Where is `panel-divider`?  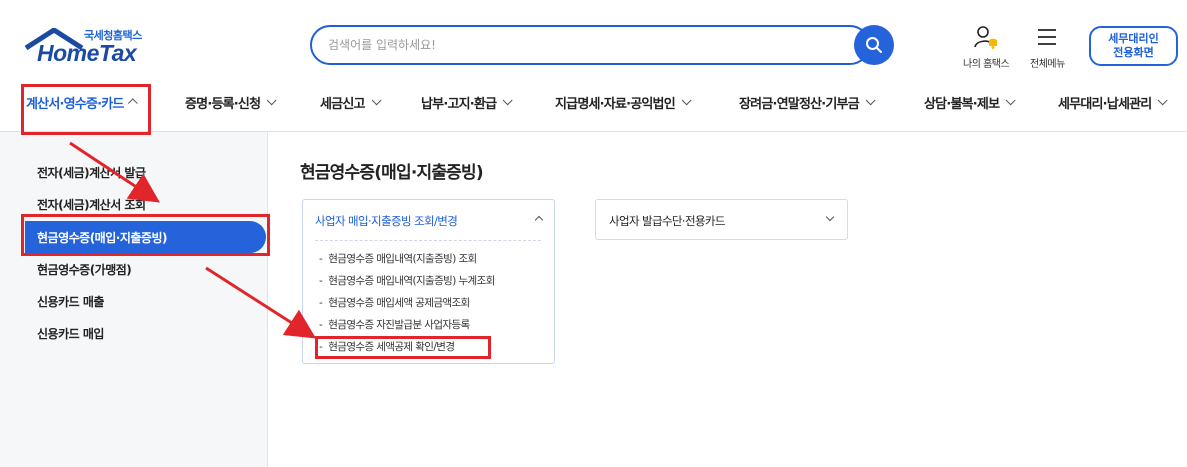 panel-divider is located at coordinates (428, 240).